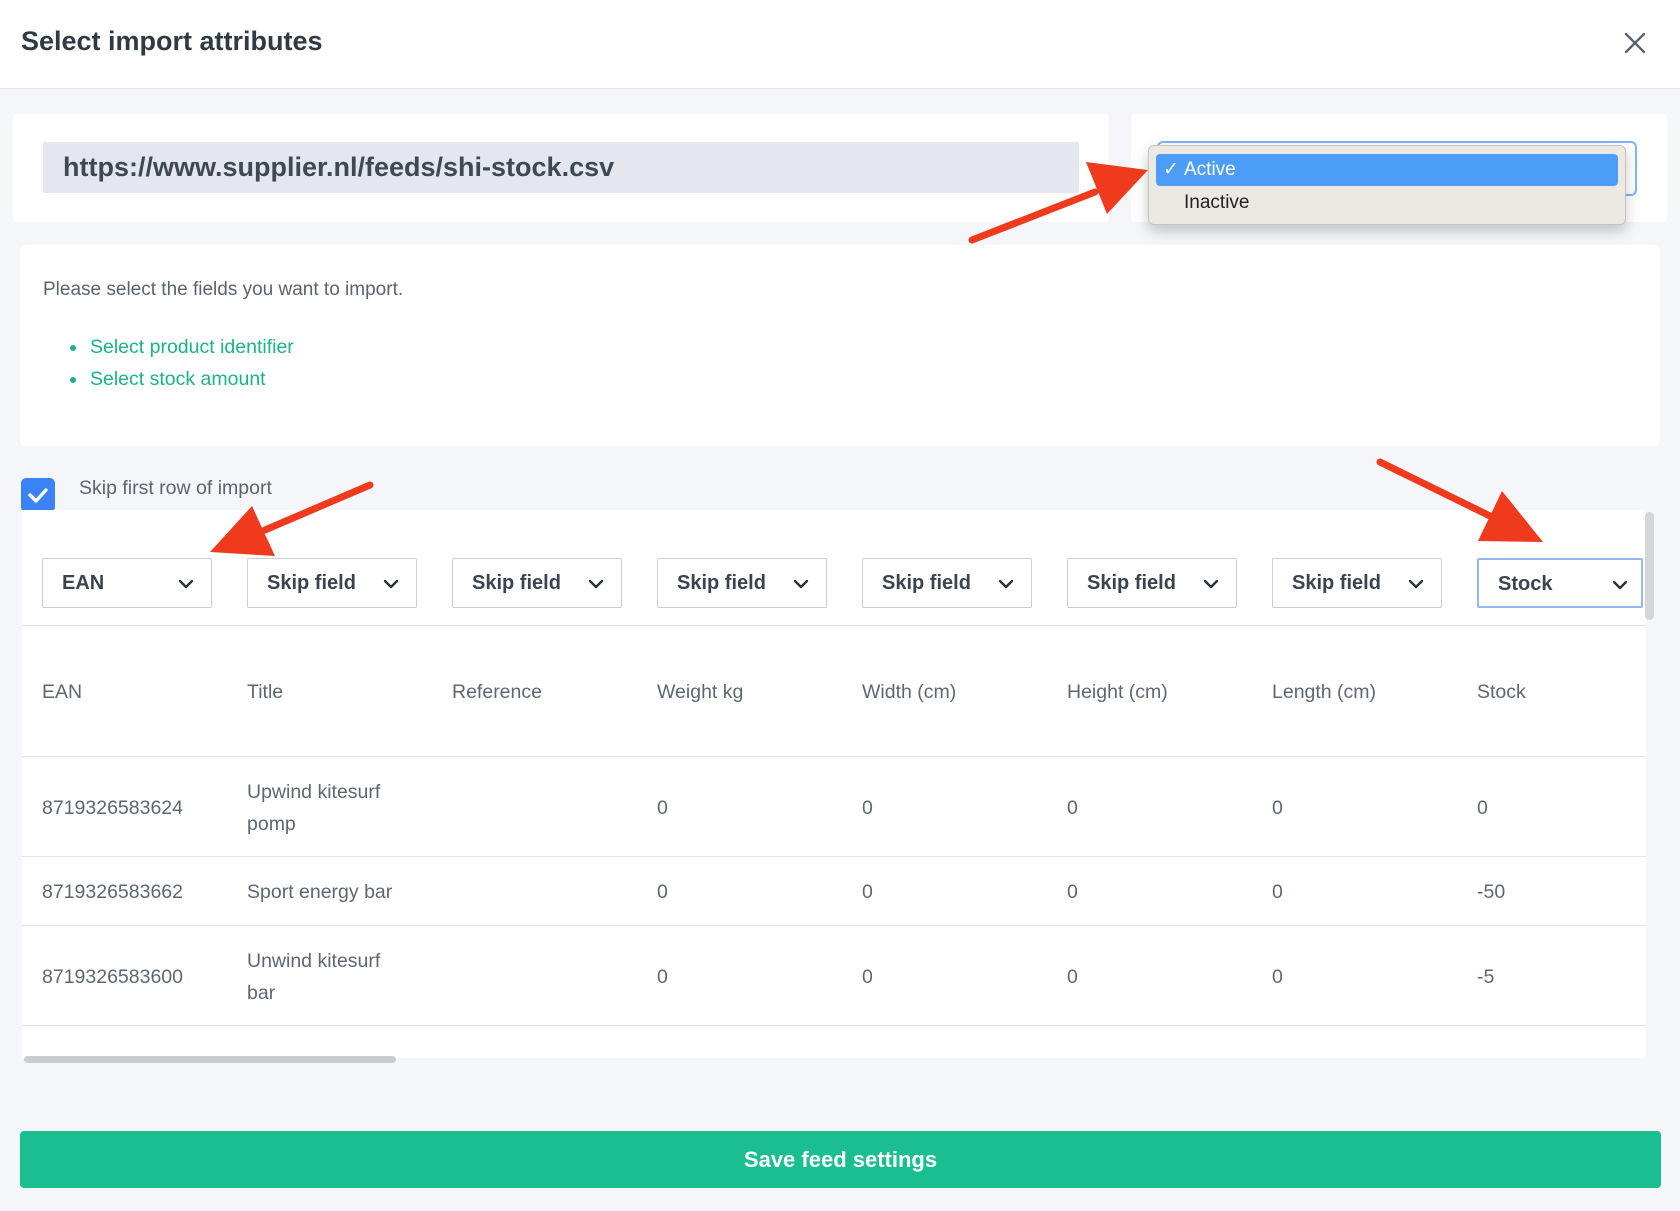 This screenshot has height=1211, width=1680. I want to click on field-select-weight: Skip field, so click(742, 583).